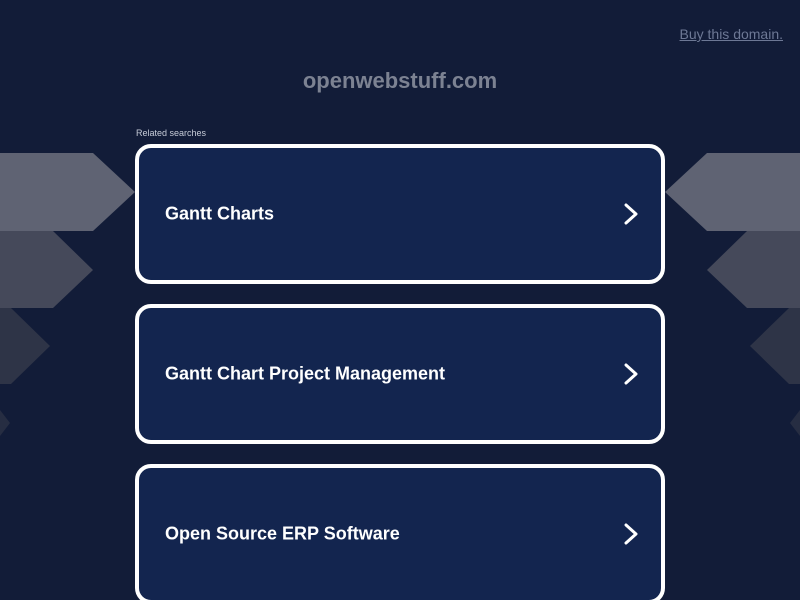  What do you see at coordinates (732, 34) in the screenshot?
I see `buy-domain-link: Buy this domain.` at bounding box center [732, 34].